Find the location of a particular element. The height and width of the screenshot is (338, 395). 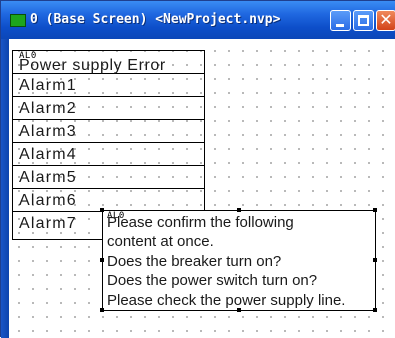

minimize-button is located at coordinates (340, 20).